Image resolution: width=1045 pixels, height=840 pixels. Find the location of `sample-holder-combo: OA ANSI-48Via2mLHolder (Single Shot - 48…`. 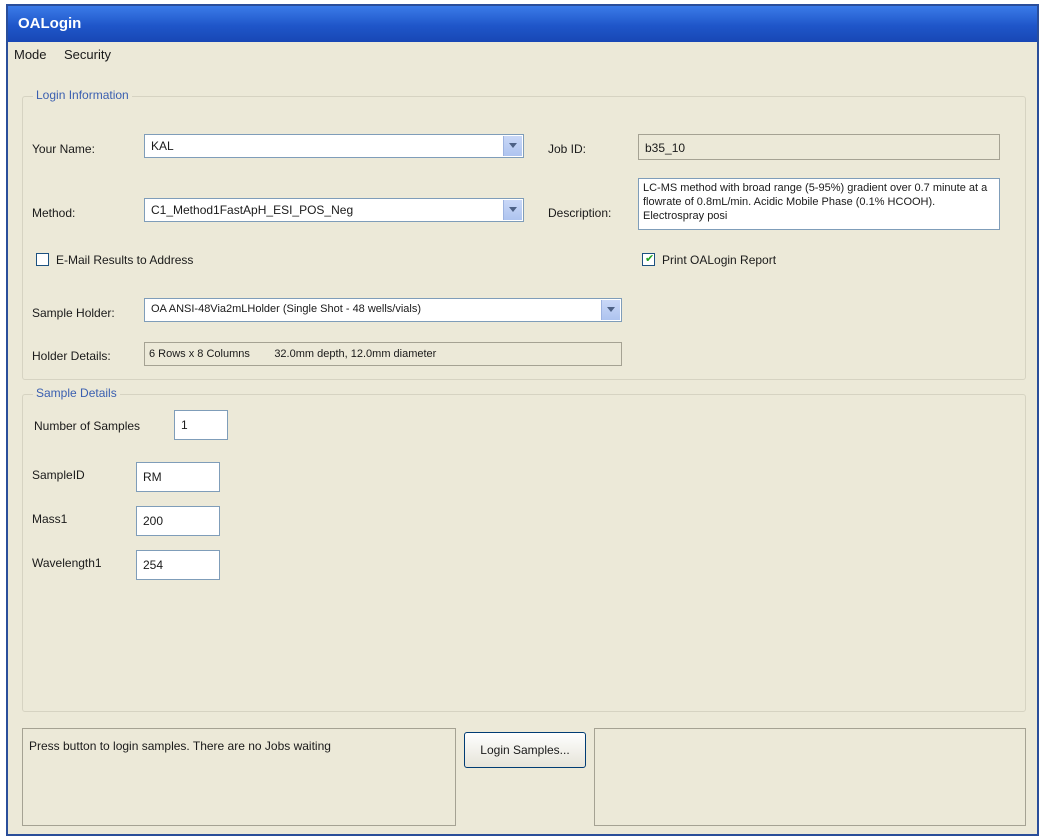

sample-holder-combo: OA ANSI-48Via2mLHolder (Single Shot - 48… is located at coordinates (383, 310).